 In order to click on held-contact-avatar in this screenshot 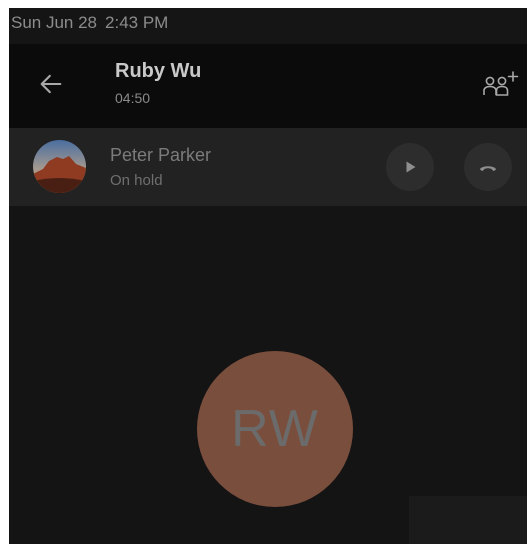, I will do `click(59, 166)`.